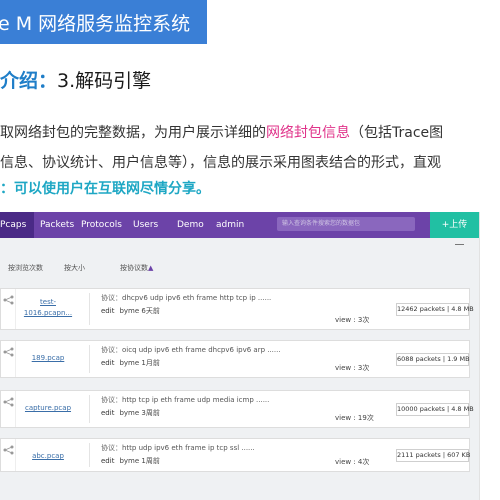 Image resolution: width=500 pixels, height=500 pixels. What do you see at coordinates (435, 409) in the screenshot?
I see `packet-stats-badge: 10000 packets | 4.8 MB` at bounding box center [435, 409].